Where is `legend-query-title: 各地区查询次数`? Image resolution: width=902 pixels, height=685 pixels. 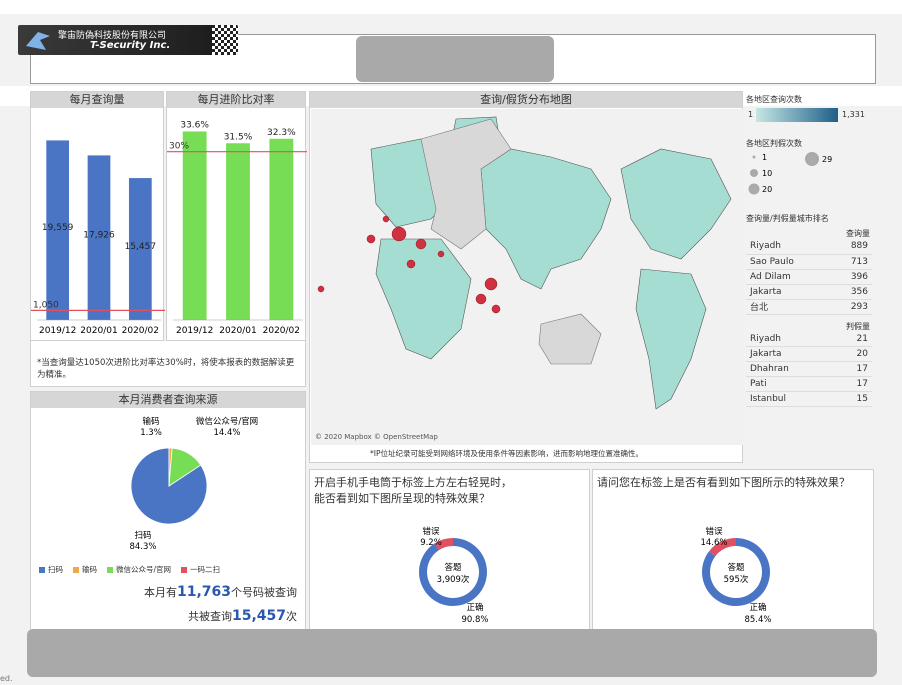
legend-query-title: 各地区查询次数 is located at coordinates (774, 99).